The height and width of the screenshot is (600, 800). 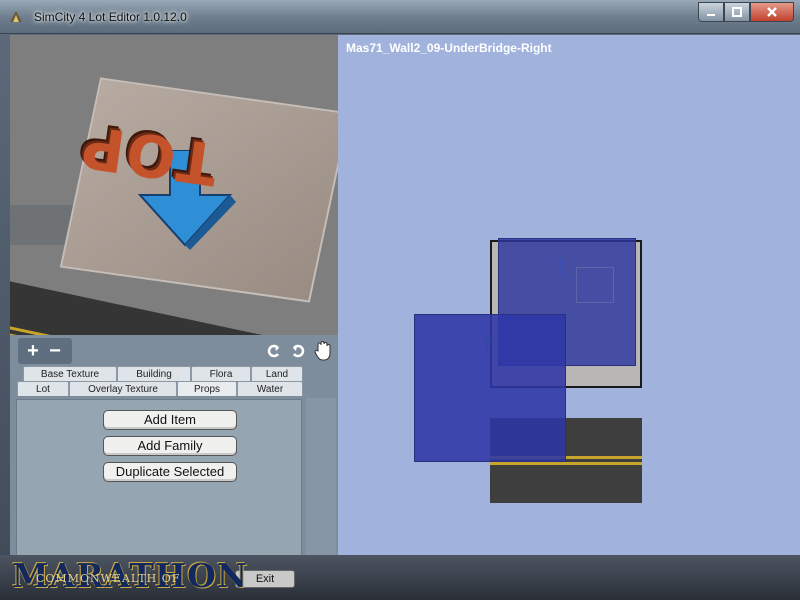 I want to click on tab-land: Land, so click(x=277, y=373).